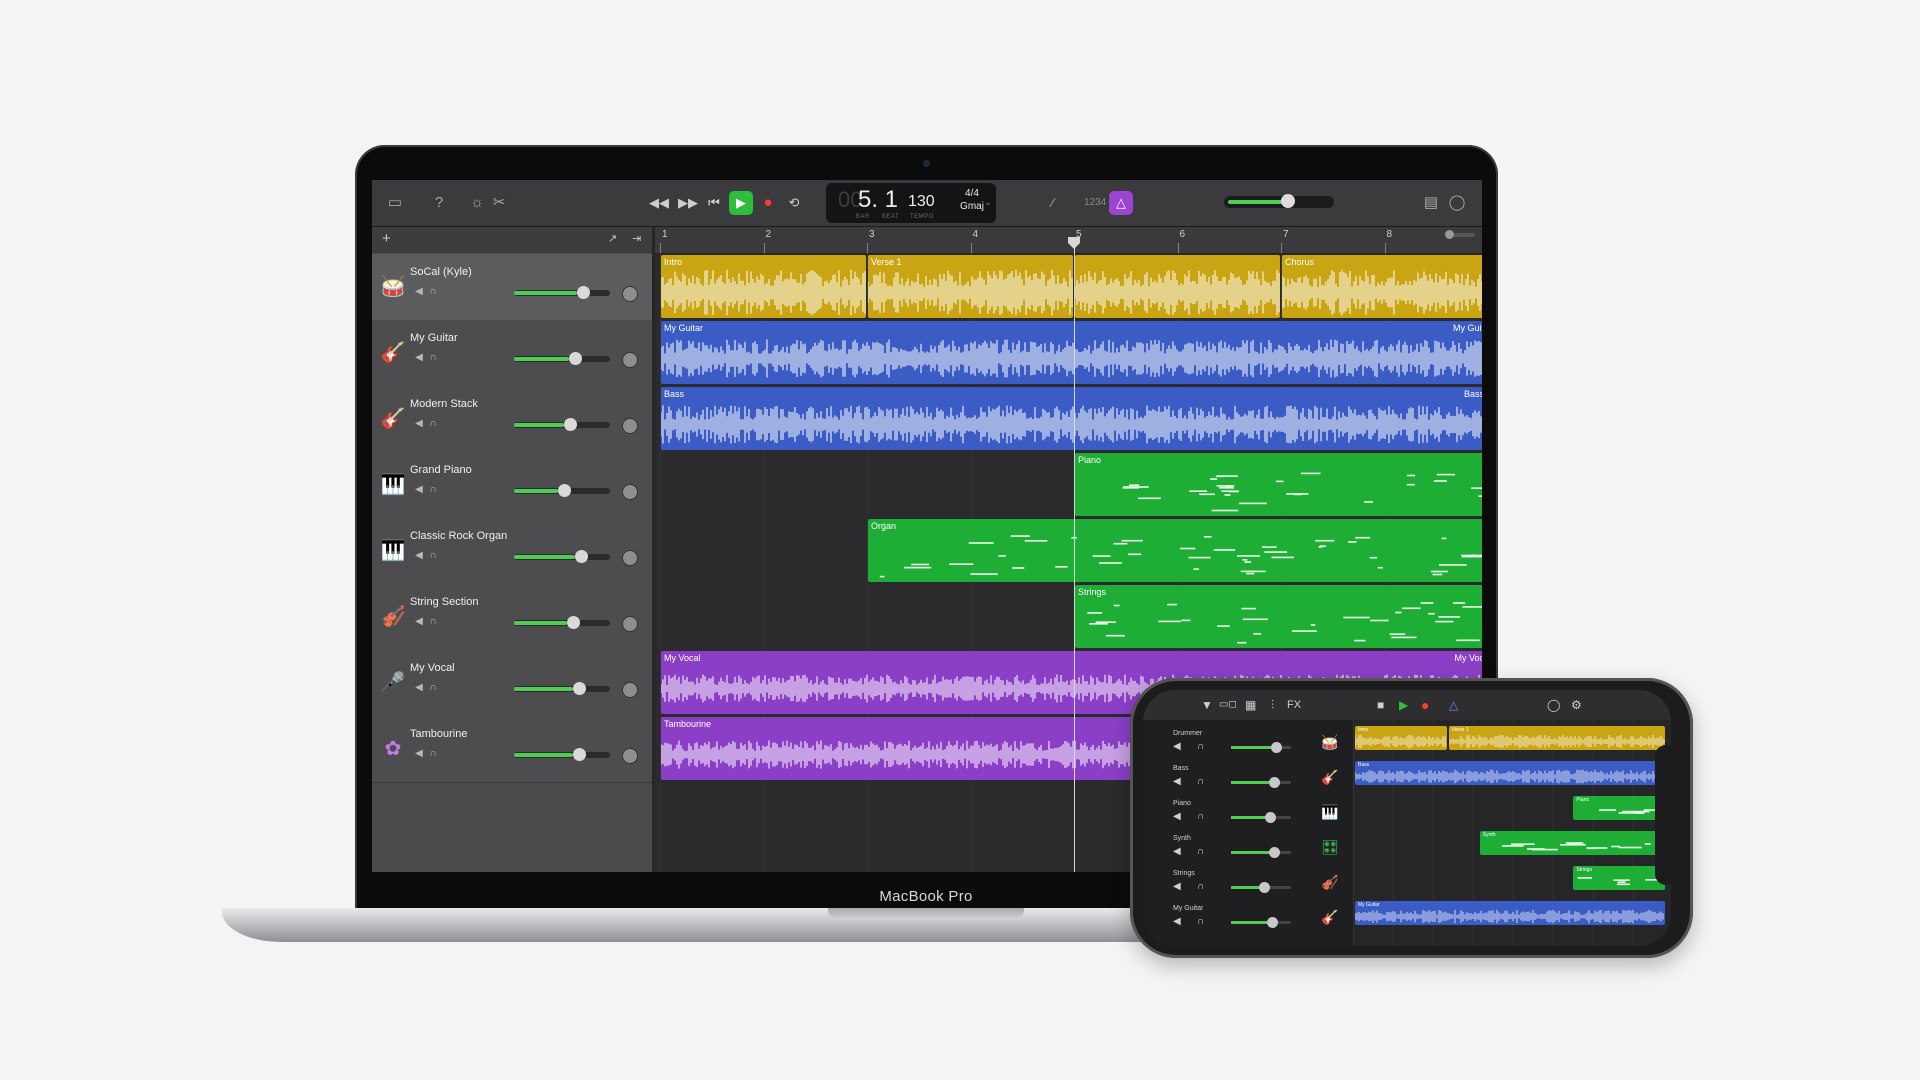 This screenshot has height=1080, width=1920. What do you see at coordinates (1278, 616) in the screenshot?
I see `region: Strings` at bounding box center [1278, 616].